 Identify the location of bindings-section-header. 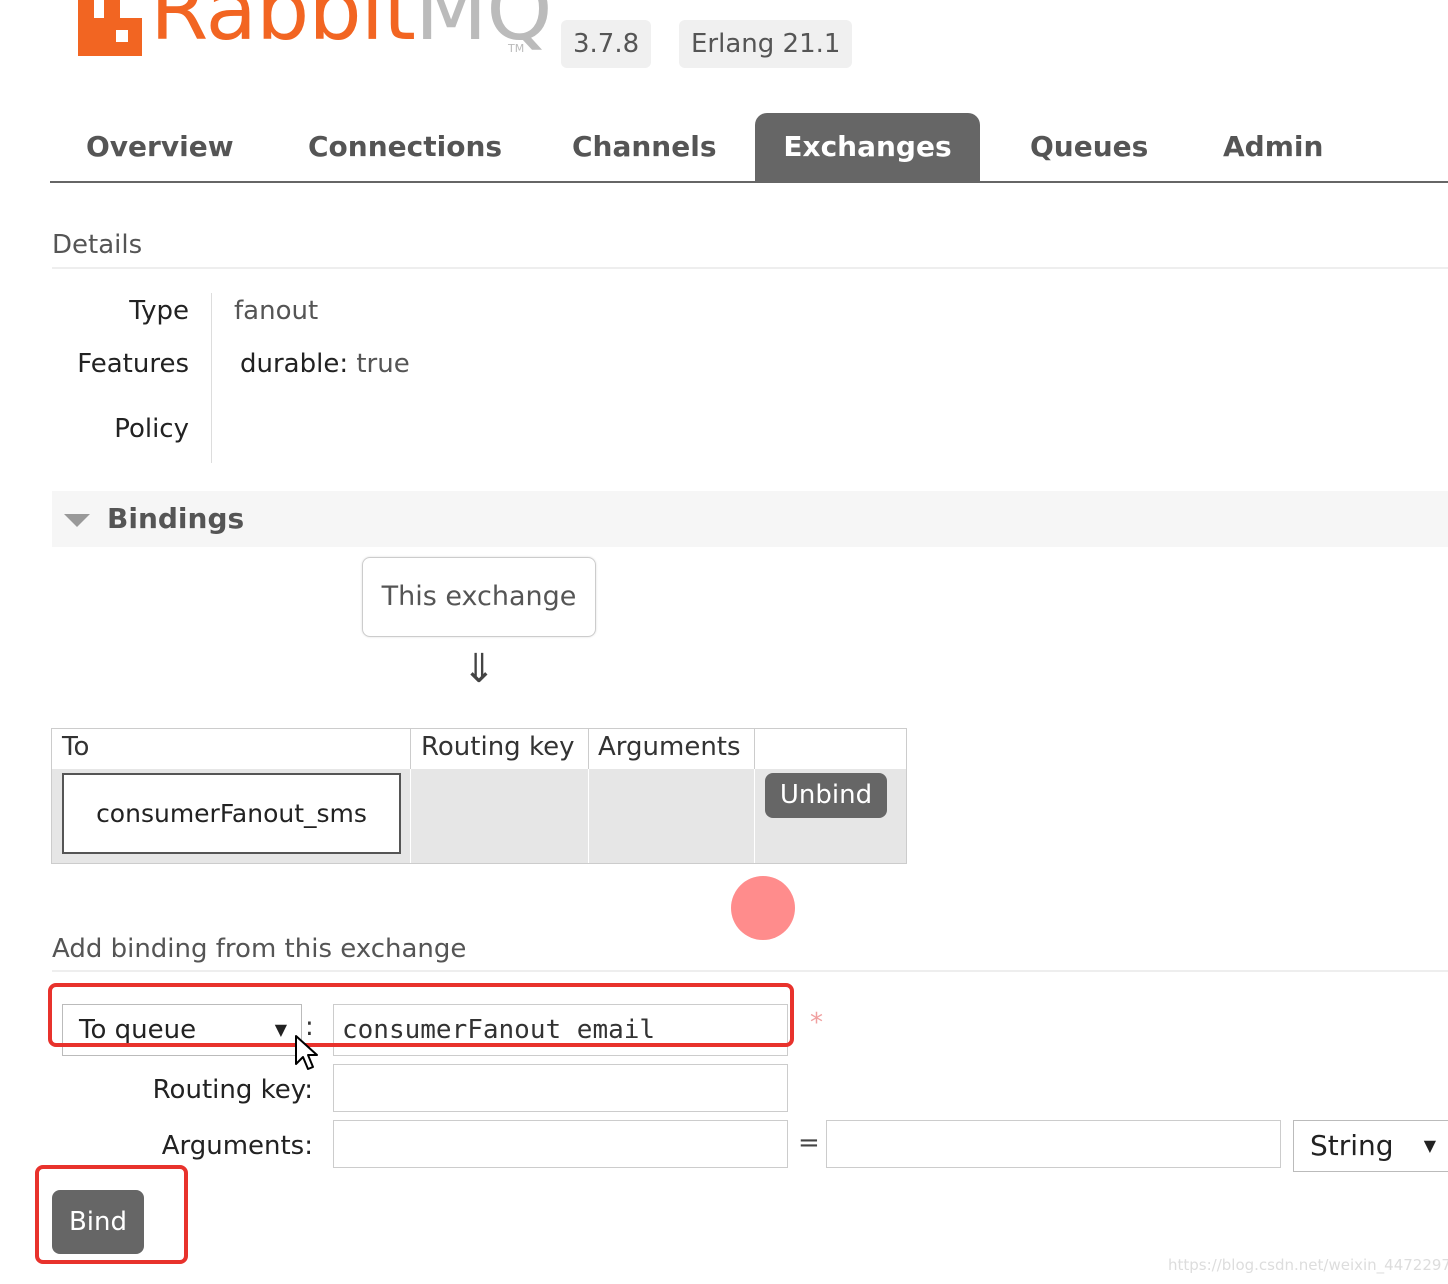
(750, 519).